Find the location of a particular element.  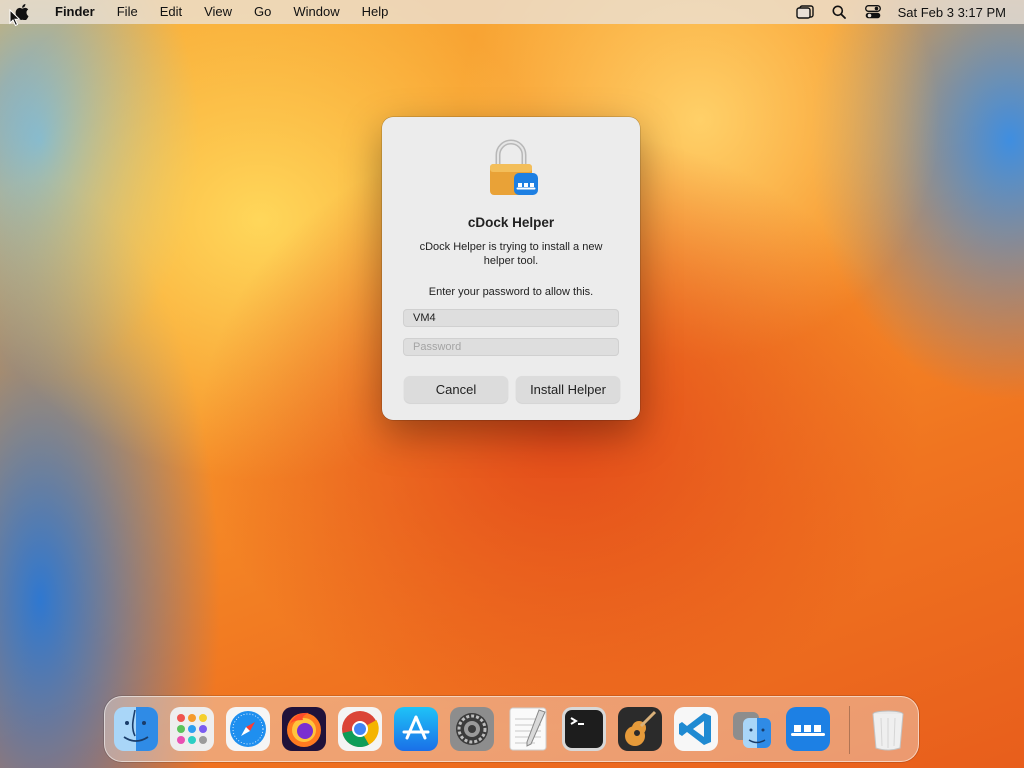

menu-clock: Sat Feb 3 3:17 PM is located at coordinates (952, 12).